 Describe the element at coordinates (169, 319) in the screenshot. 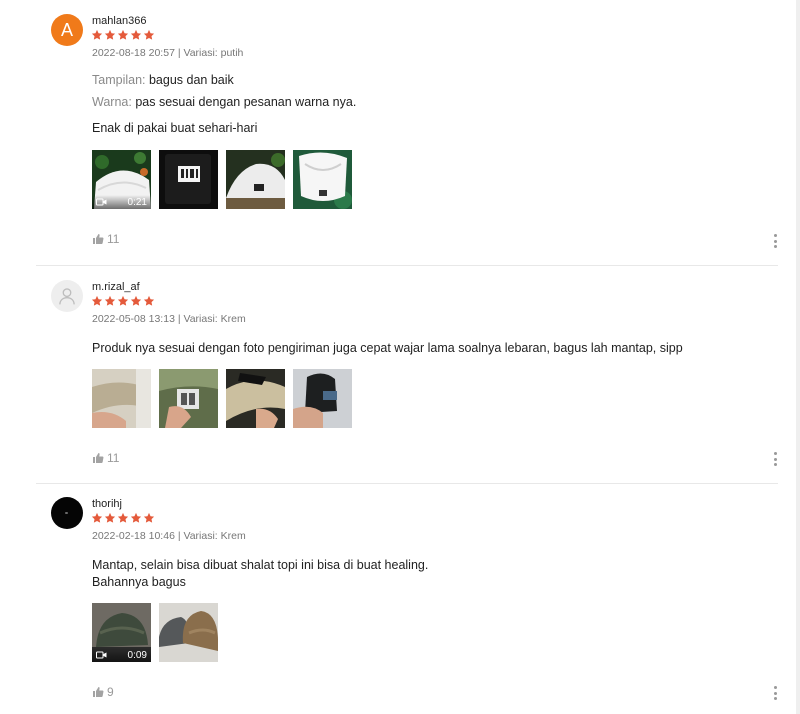

I see `review-meta: 2022-05-08 13:13 | Variasi: Krem` at that location.